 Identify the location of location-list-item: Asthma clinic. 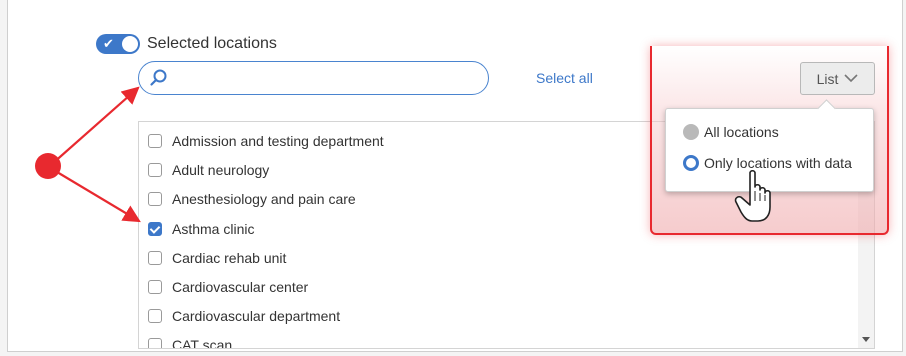
(201, 229).